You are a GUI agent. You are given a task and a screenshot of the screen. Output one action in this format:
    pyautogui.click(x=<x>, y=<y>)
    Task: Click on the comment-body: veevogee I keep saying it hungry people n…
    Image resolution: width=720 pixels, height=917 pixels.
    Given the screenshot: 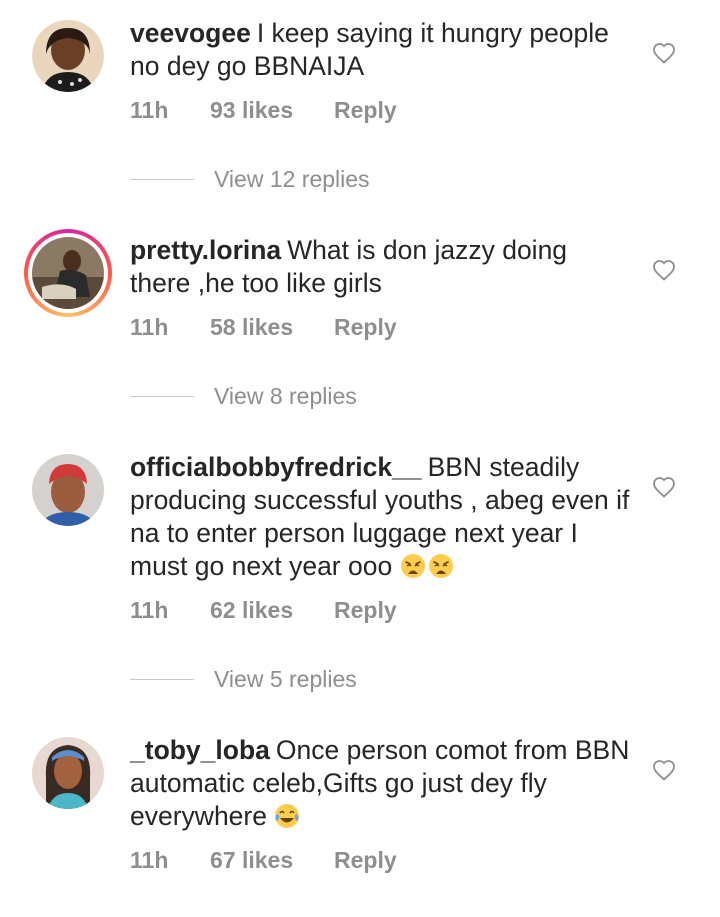 What is the action you would take?
    pyautogui.click(x=380, y=50)
    